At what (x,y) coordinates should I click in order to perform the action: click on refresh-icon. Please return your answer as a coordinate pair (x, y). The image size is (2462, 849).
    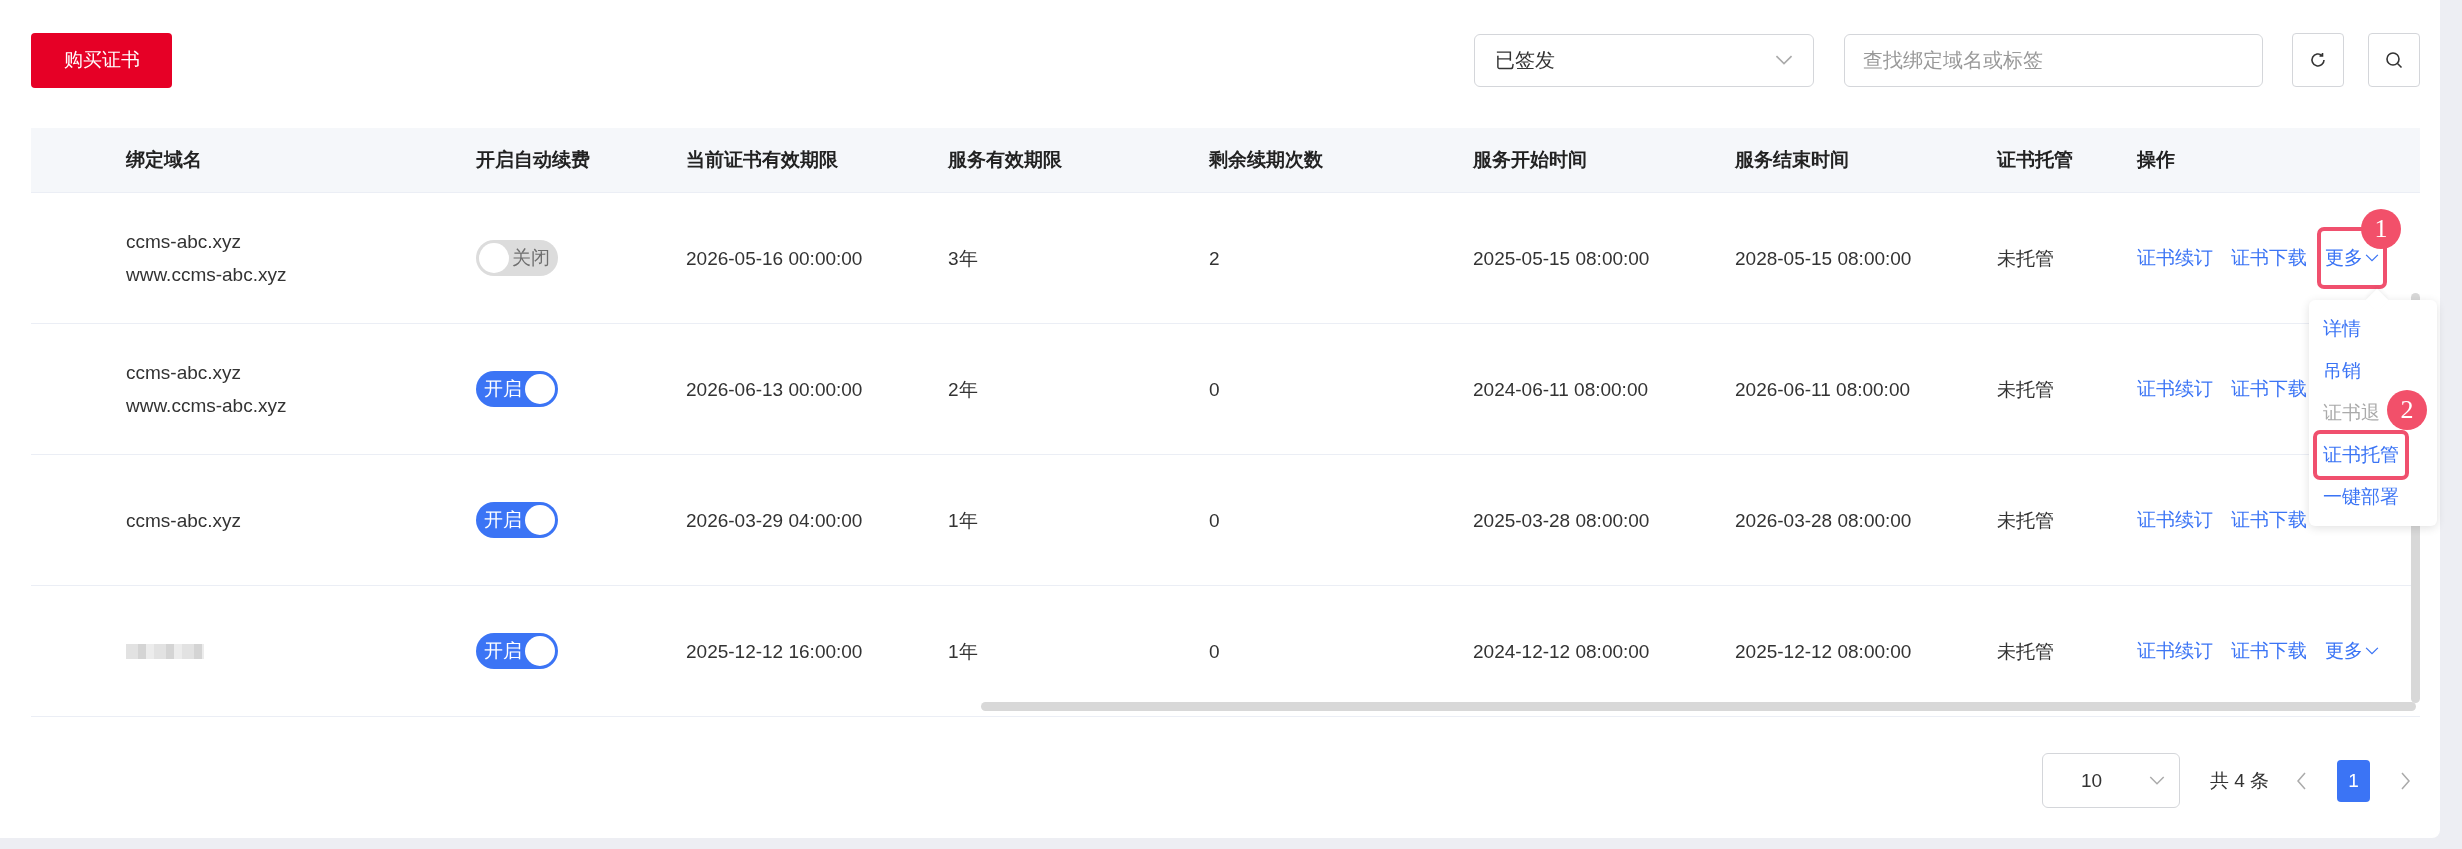
    Looking at the image, I should click on (2318, 60).